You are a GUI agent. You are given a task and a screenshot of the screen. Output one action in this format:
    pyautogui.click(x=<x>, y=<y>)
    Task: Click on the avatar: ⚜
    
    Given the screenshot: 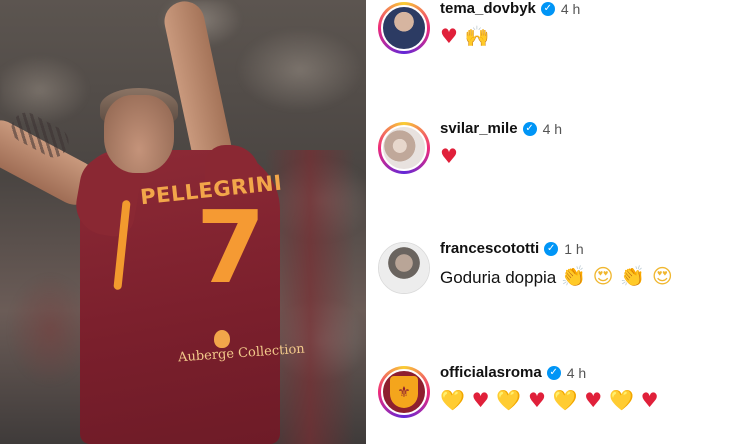 What is the action you would take?
    pyautogui.click(x=404, y=392)
    